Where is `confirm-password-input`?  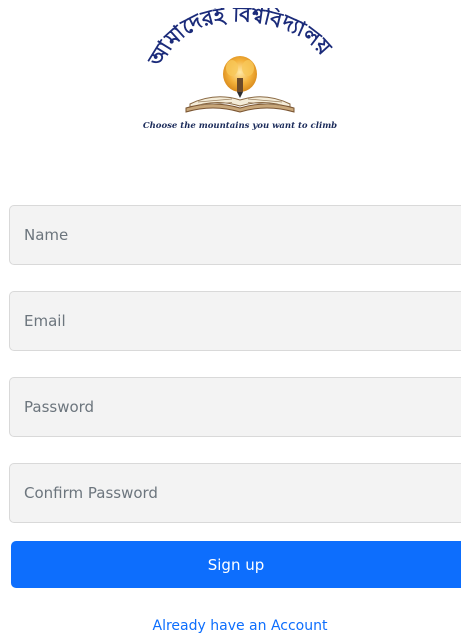
confirm-password-input is located at coordinates (235, 493).